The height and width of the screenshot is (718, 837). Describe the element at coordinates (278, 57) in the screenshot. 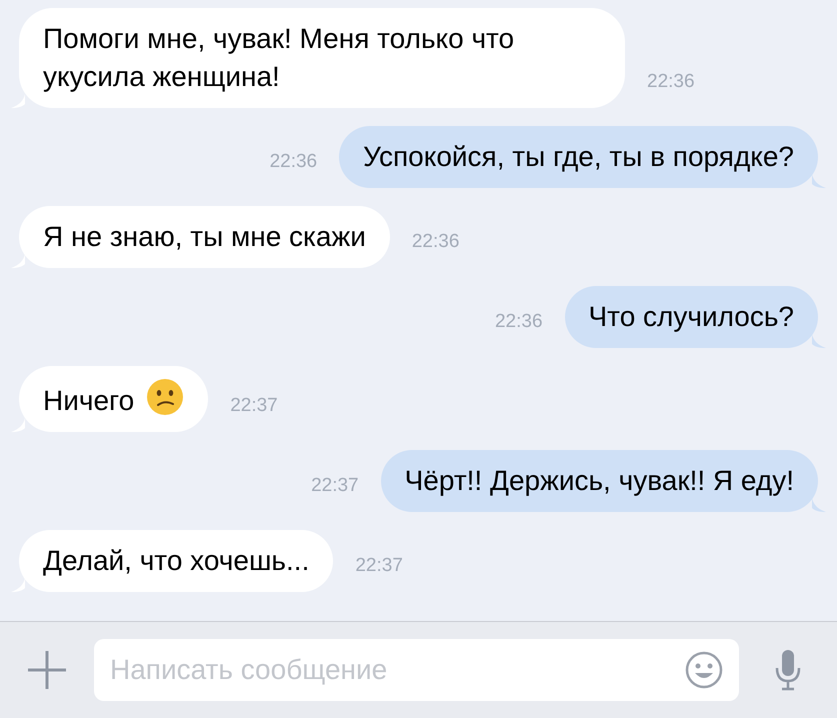

I see `message-text: Помоги мне, чувак! Меня только что укусила женщина!` at that location.